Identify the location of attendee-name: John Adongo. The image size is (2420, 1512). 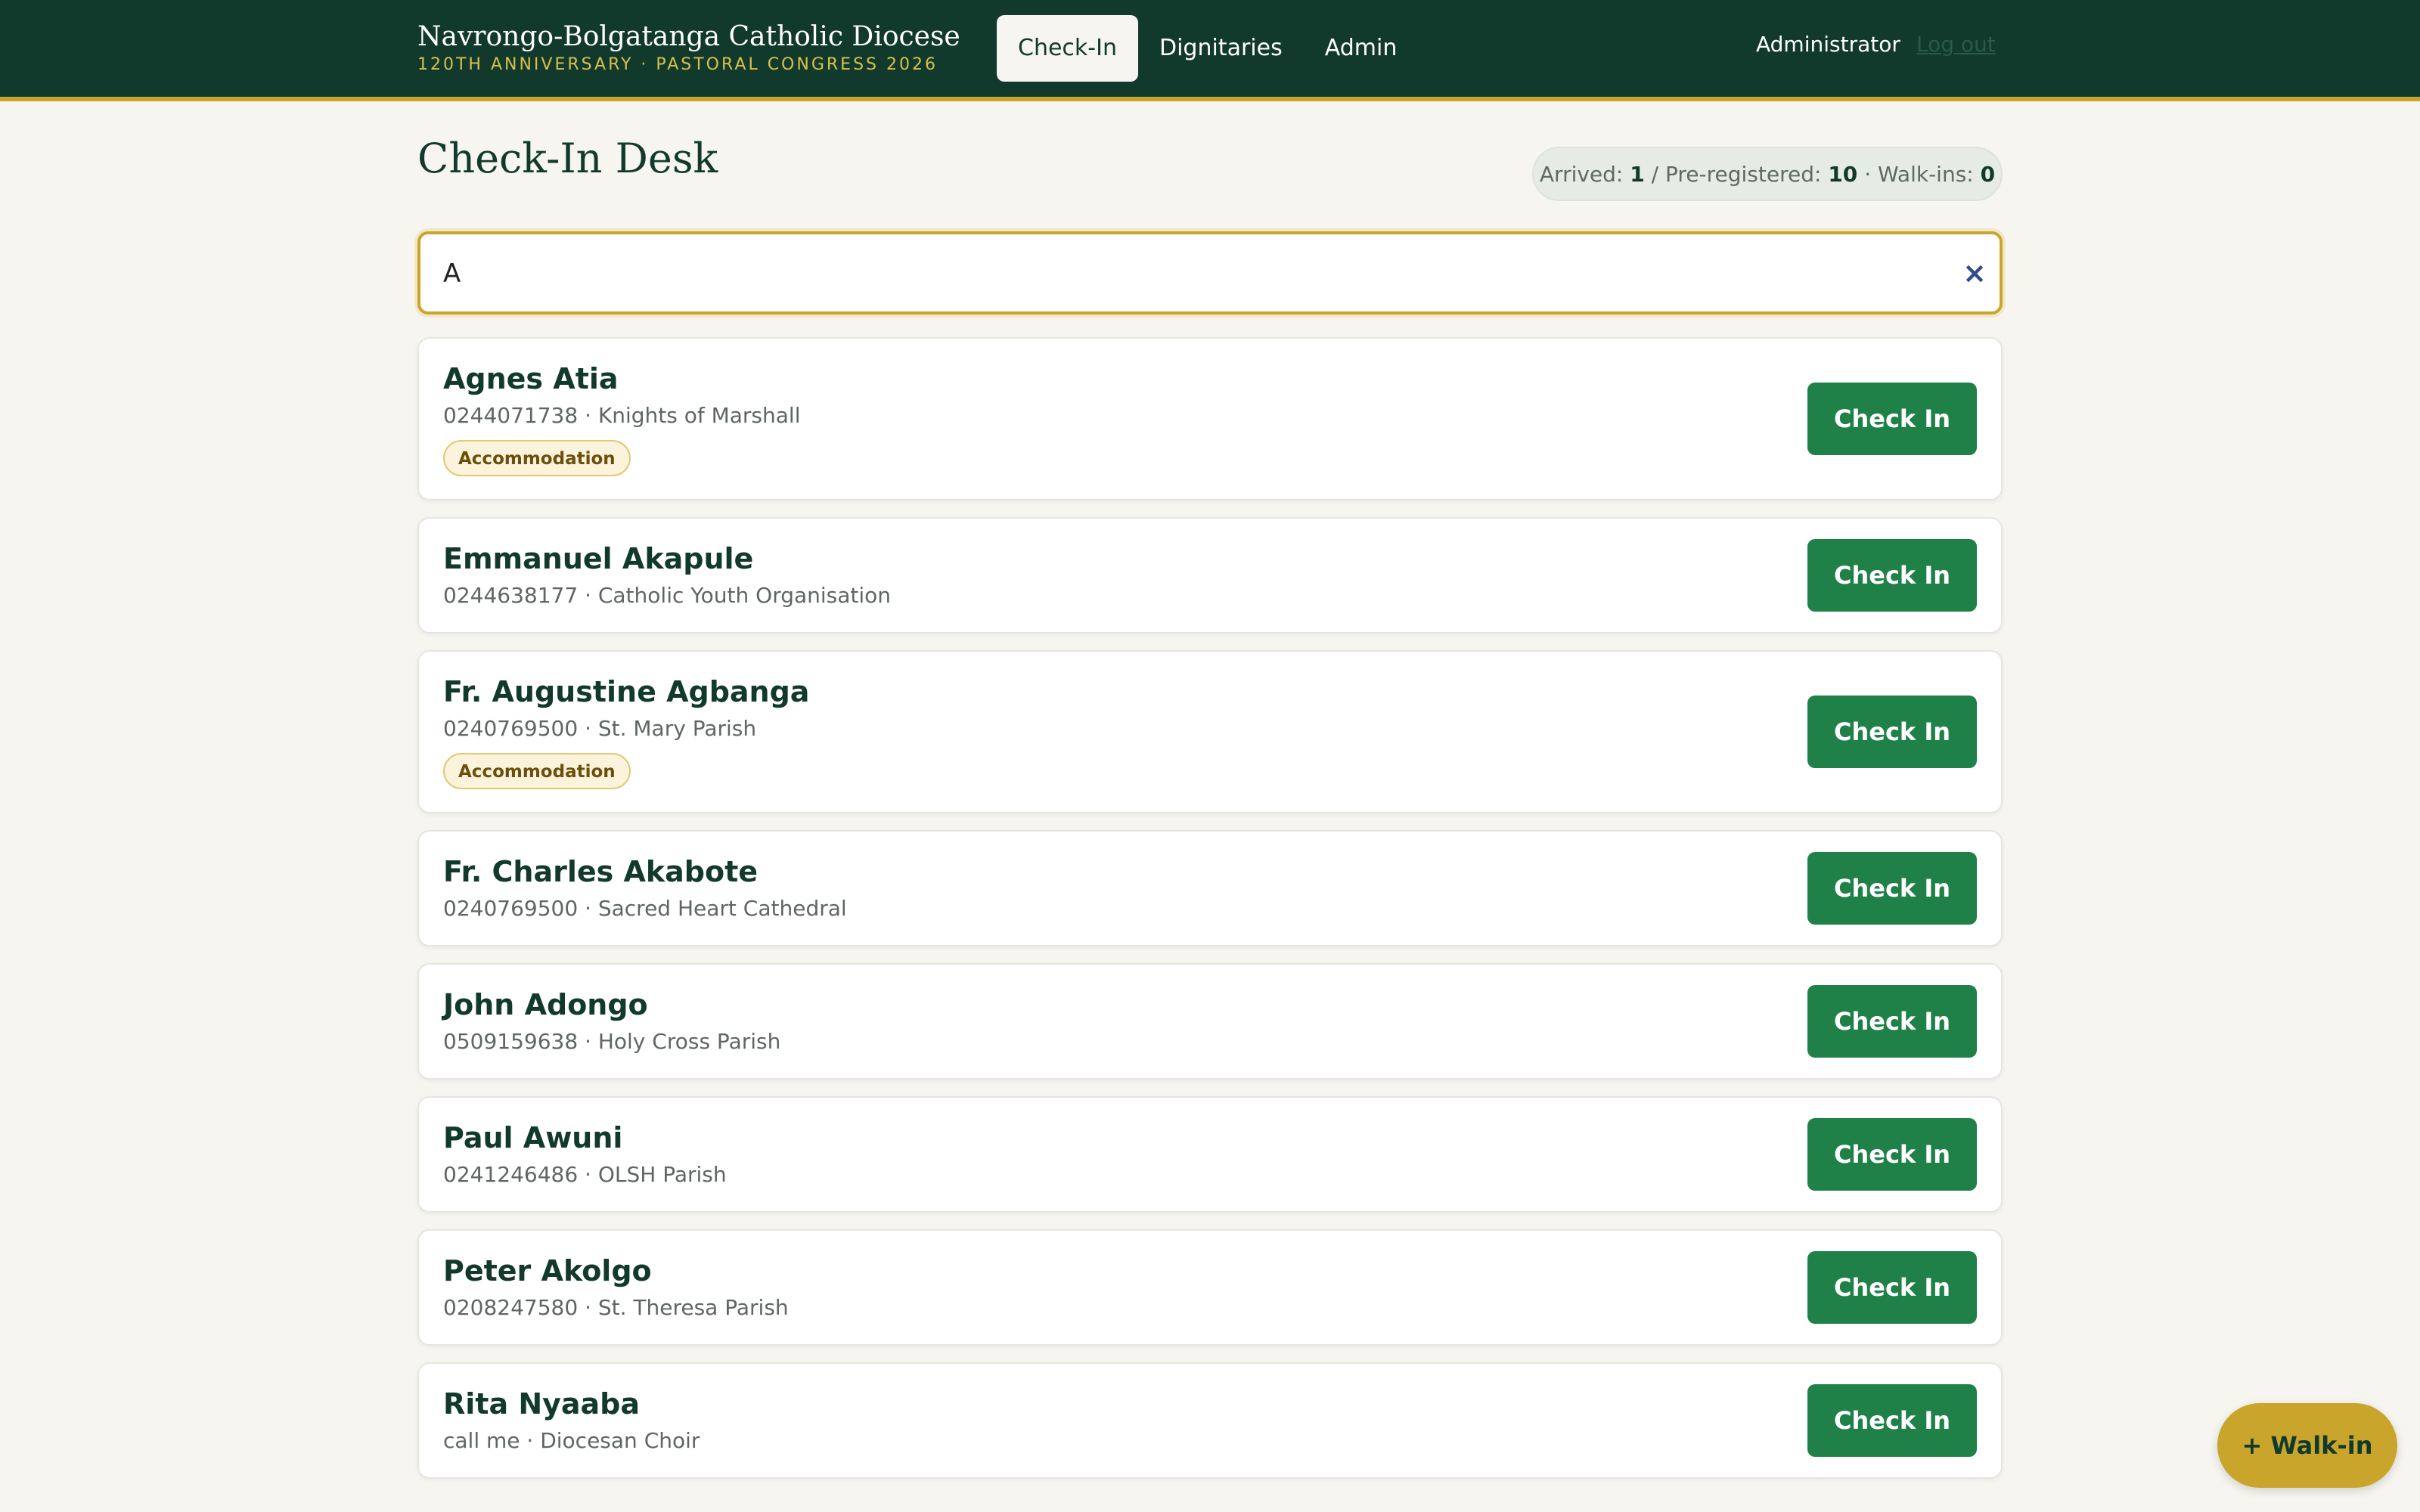
(545, 1004).